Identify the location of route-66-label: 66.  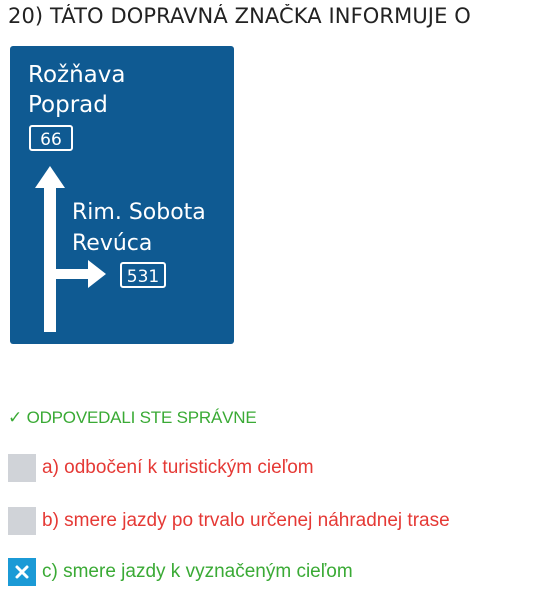
(51, 140).